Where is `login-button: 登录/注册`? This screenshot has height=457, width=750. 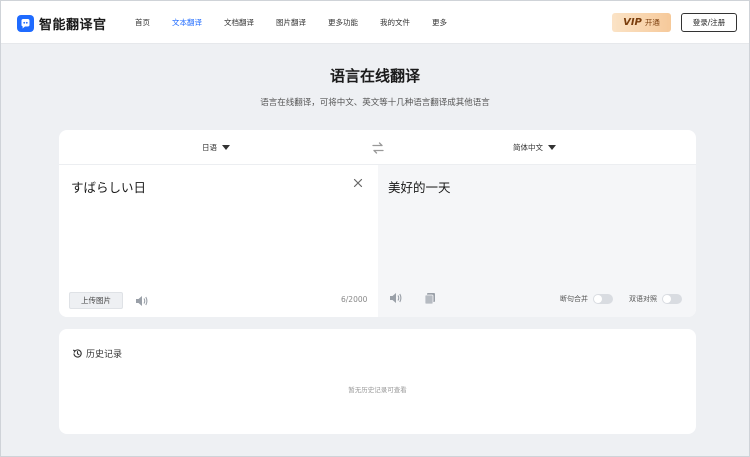 login-button: 登录/注册 is located at coordinates (709, 22).